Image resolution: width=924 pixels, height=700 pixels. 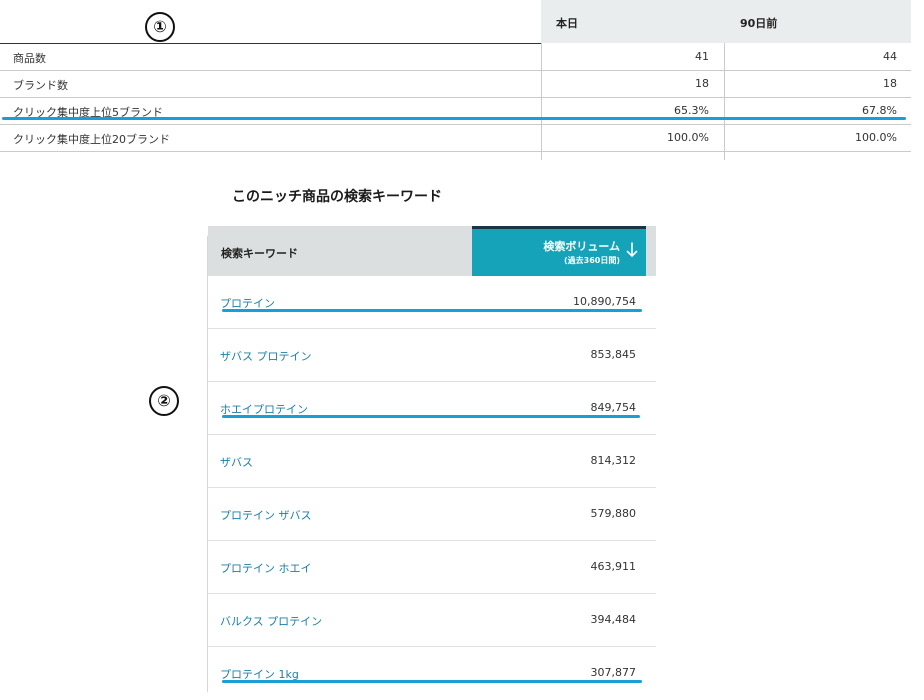 I want to click on row-label: クリック集中度上位20ブランド, so click(x=91, y=139).